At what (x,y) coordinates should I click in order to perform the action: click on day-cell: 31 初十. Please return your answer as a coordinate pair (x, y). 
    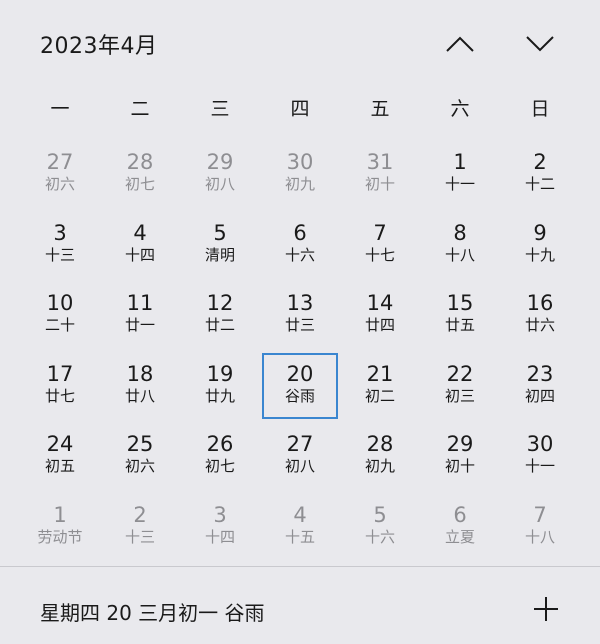
    Looking at the image, I should click on (380, 176).